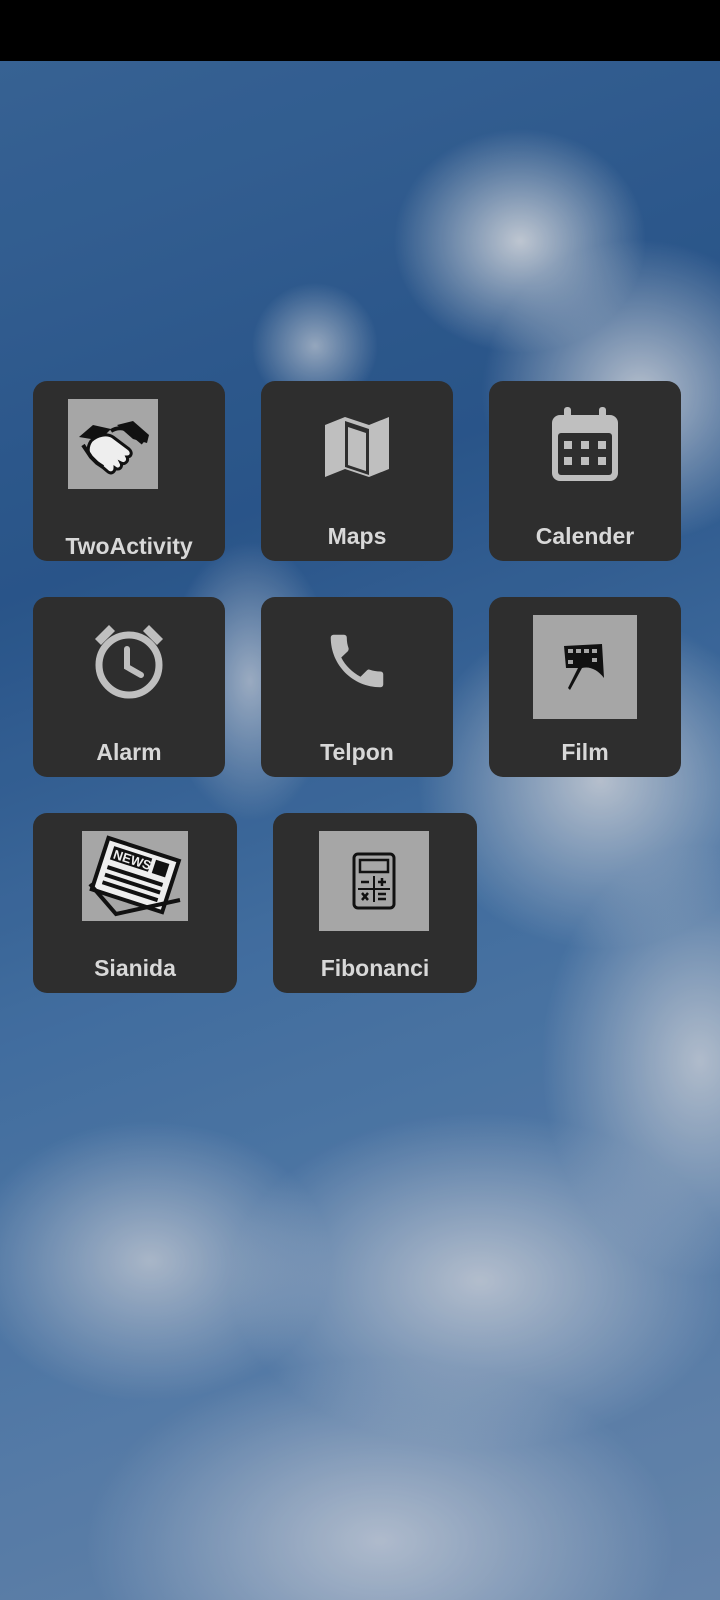 This screenshot has height=1600, width=720. Describe the element at coordinates (113, 444) in the screenshot. I see `handshake-icon` at that location.